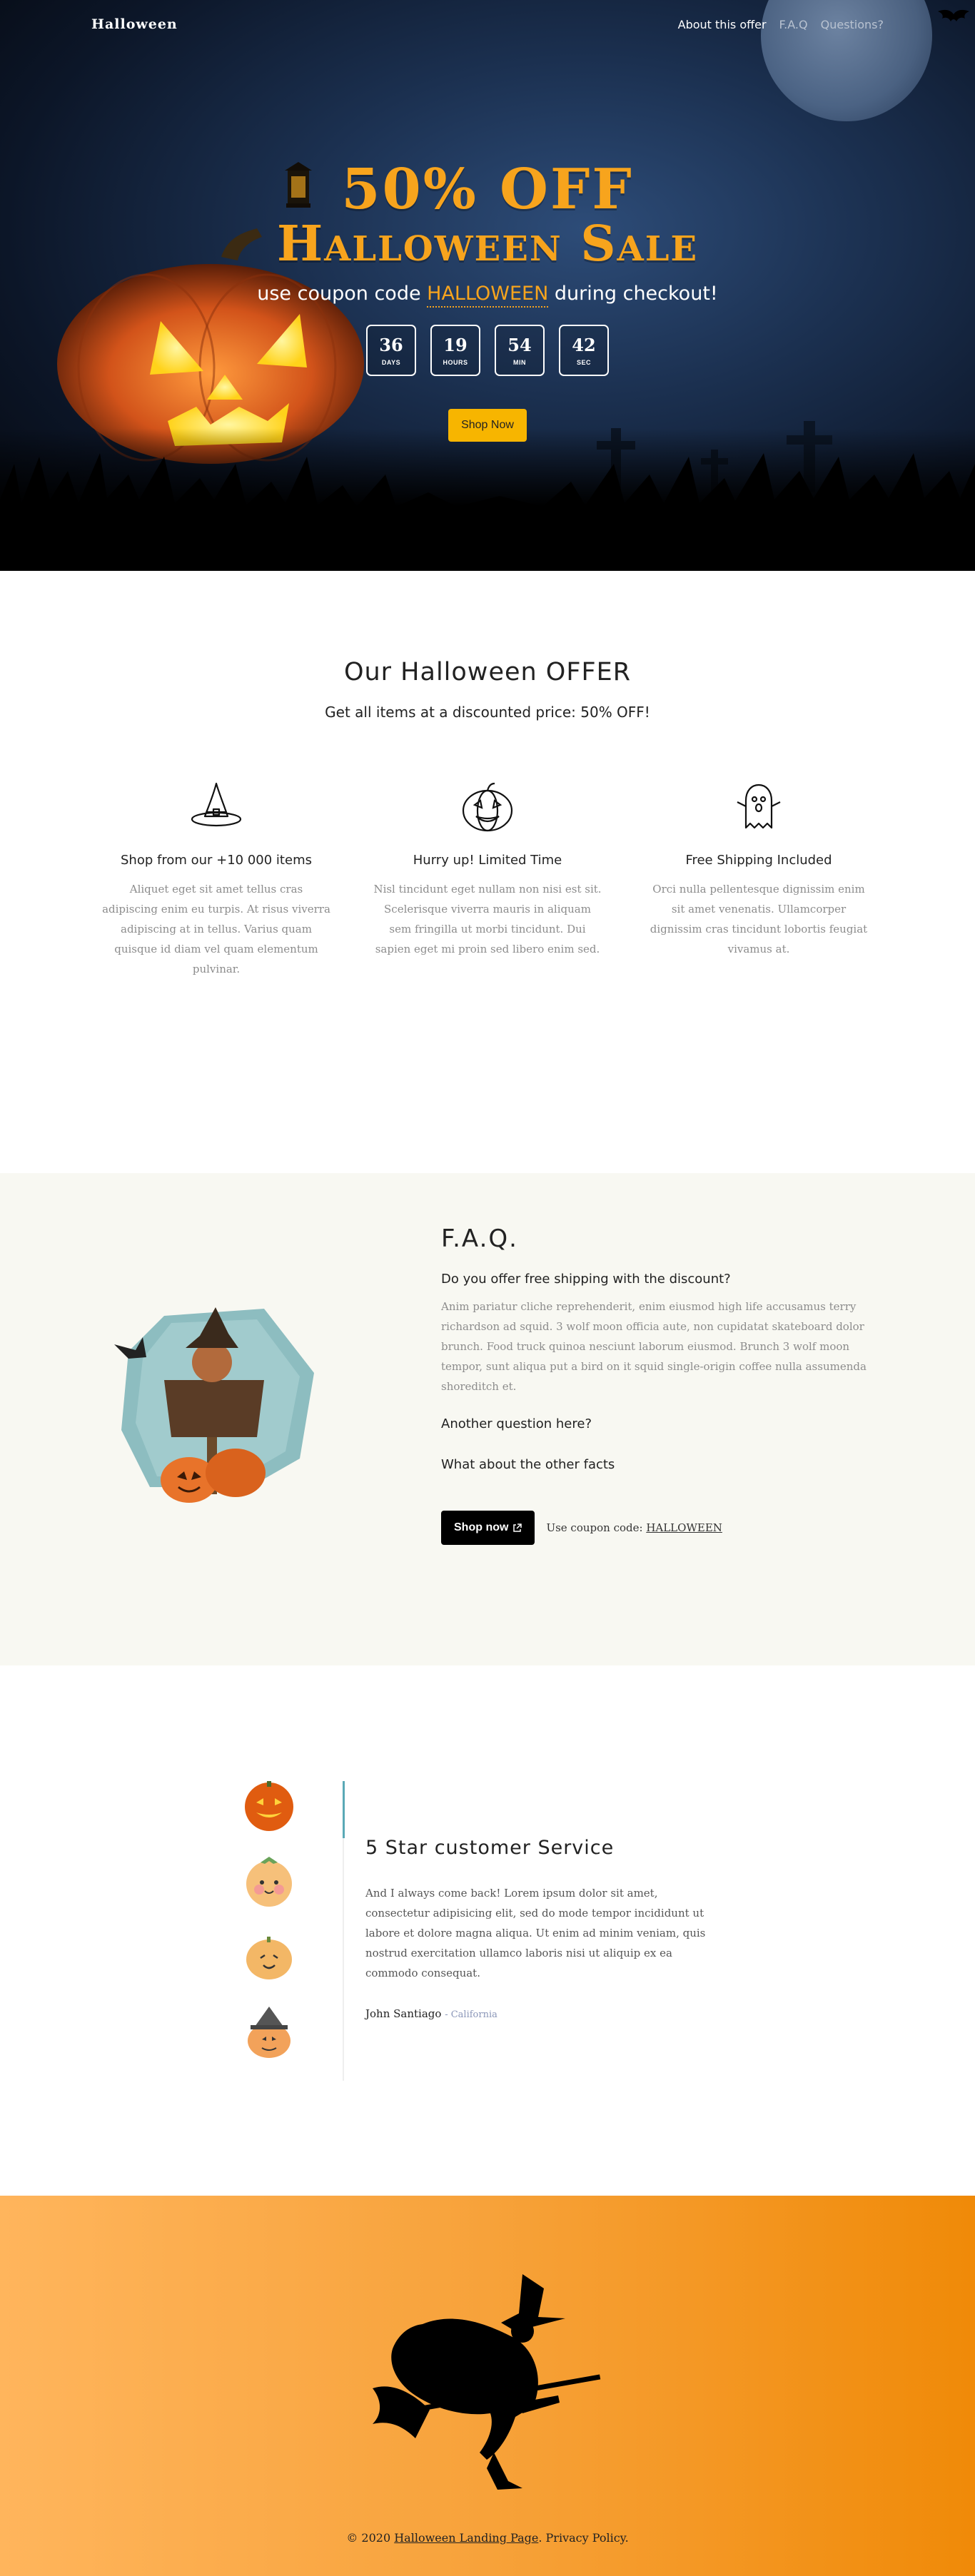 The height and width of the screenshot is (2576, 975). What do you see at coordinates (633, 294) in the screenshot?
I see `coupon-suffix: during checkout!` at bounding box center [633, 294].